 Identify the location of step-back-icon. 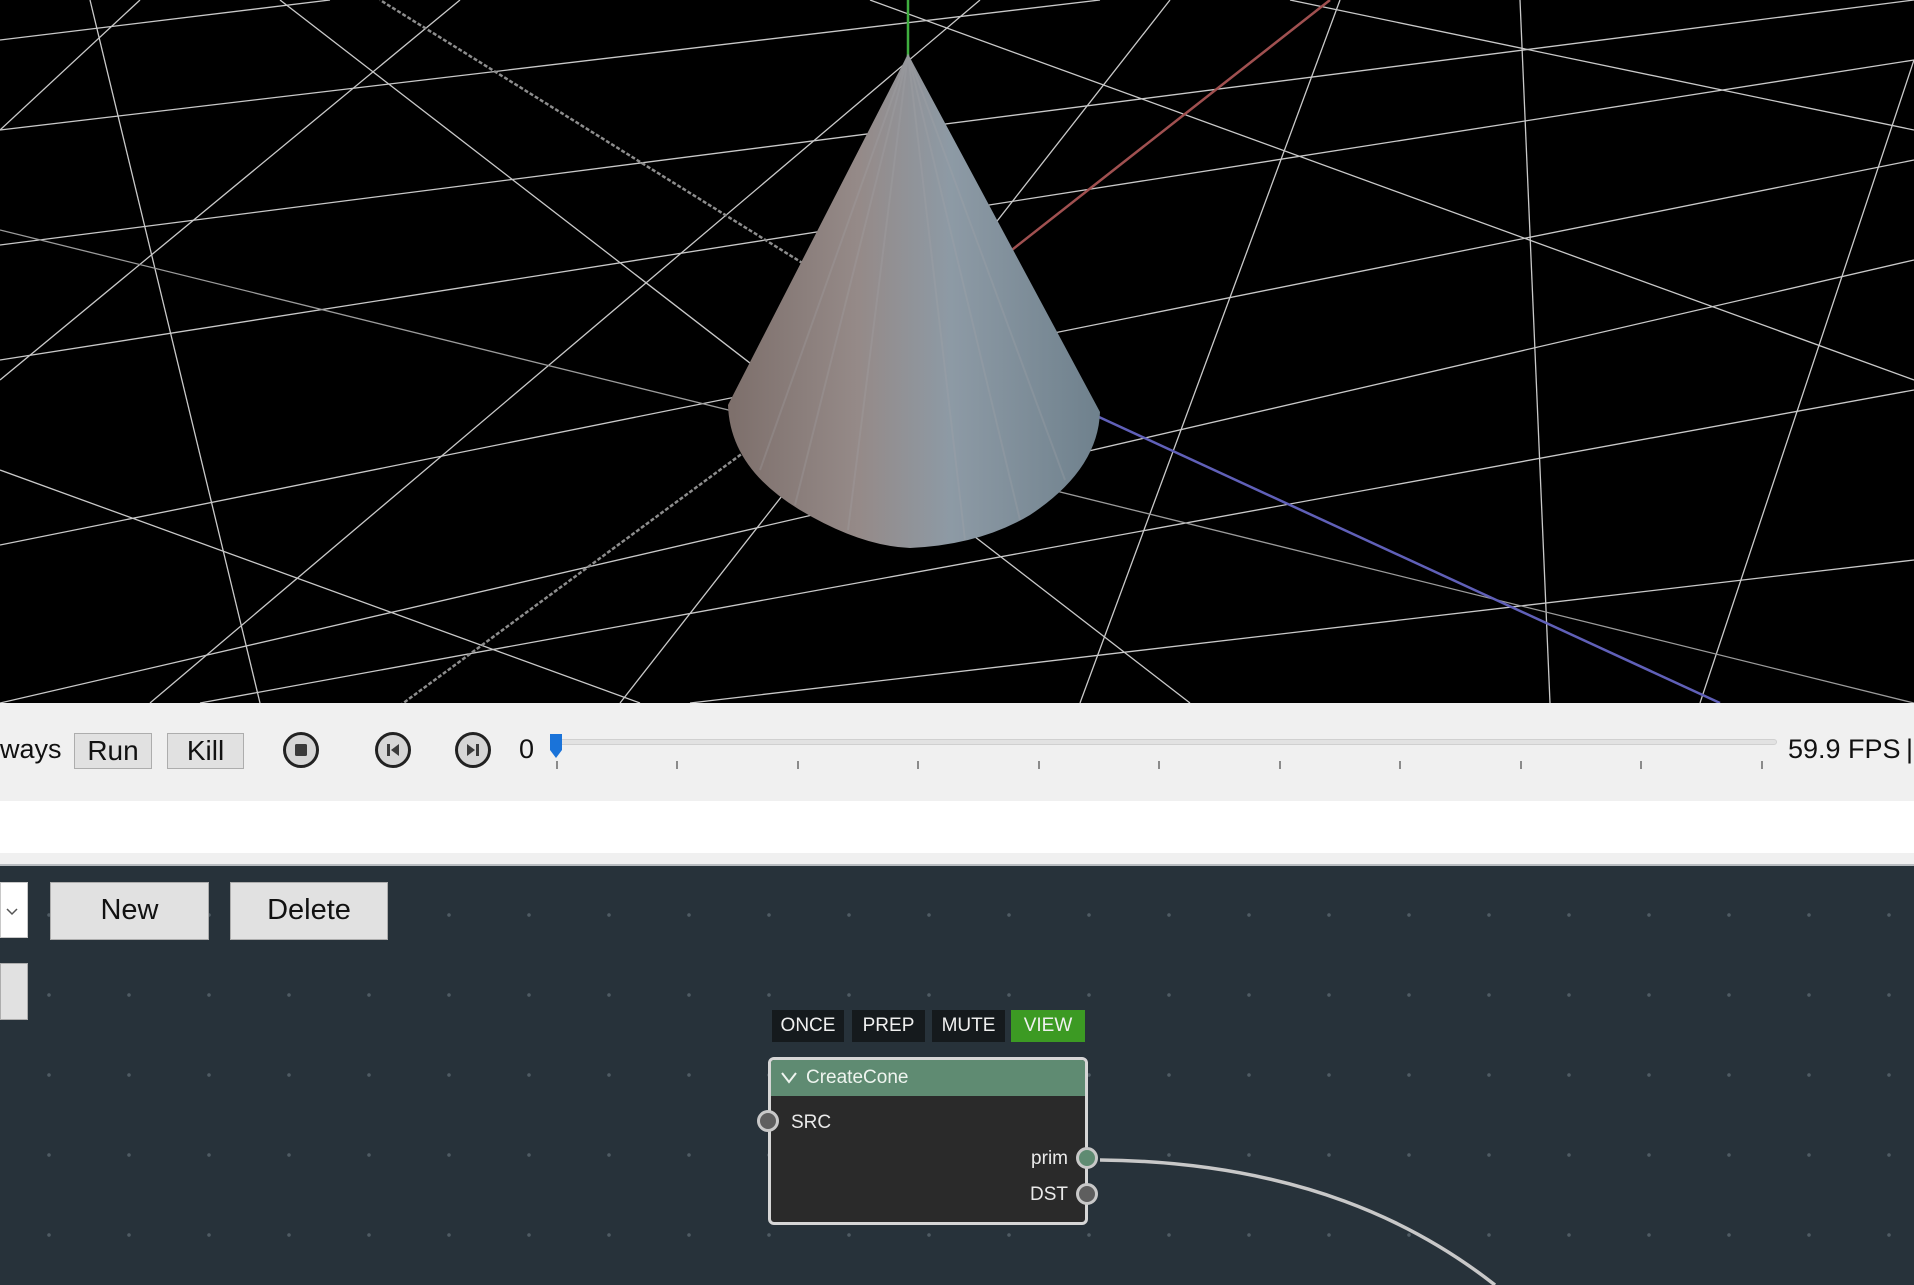
(393, 750).